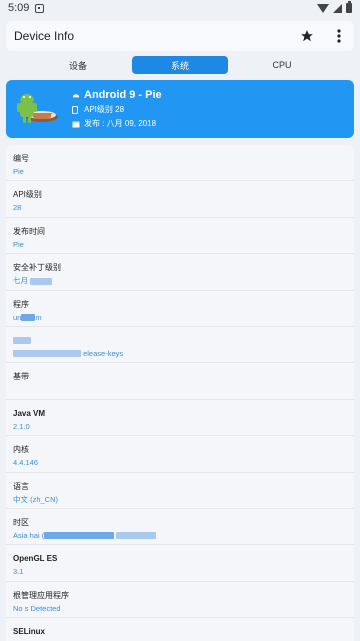 The height and width of the screenshot is (641, 360). Describe the element at coordinates (37, 268) in the screenshot. I see `row-label: 安全补丁级别` at that location.